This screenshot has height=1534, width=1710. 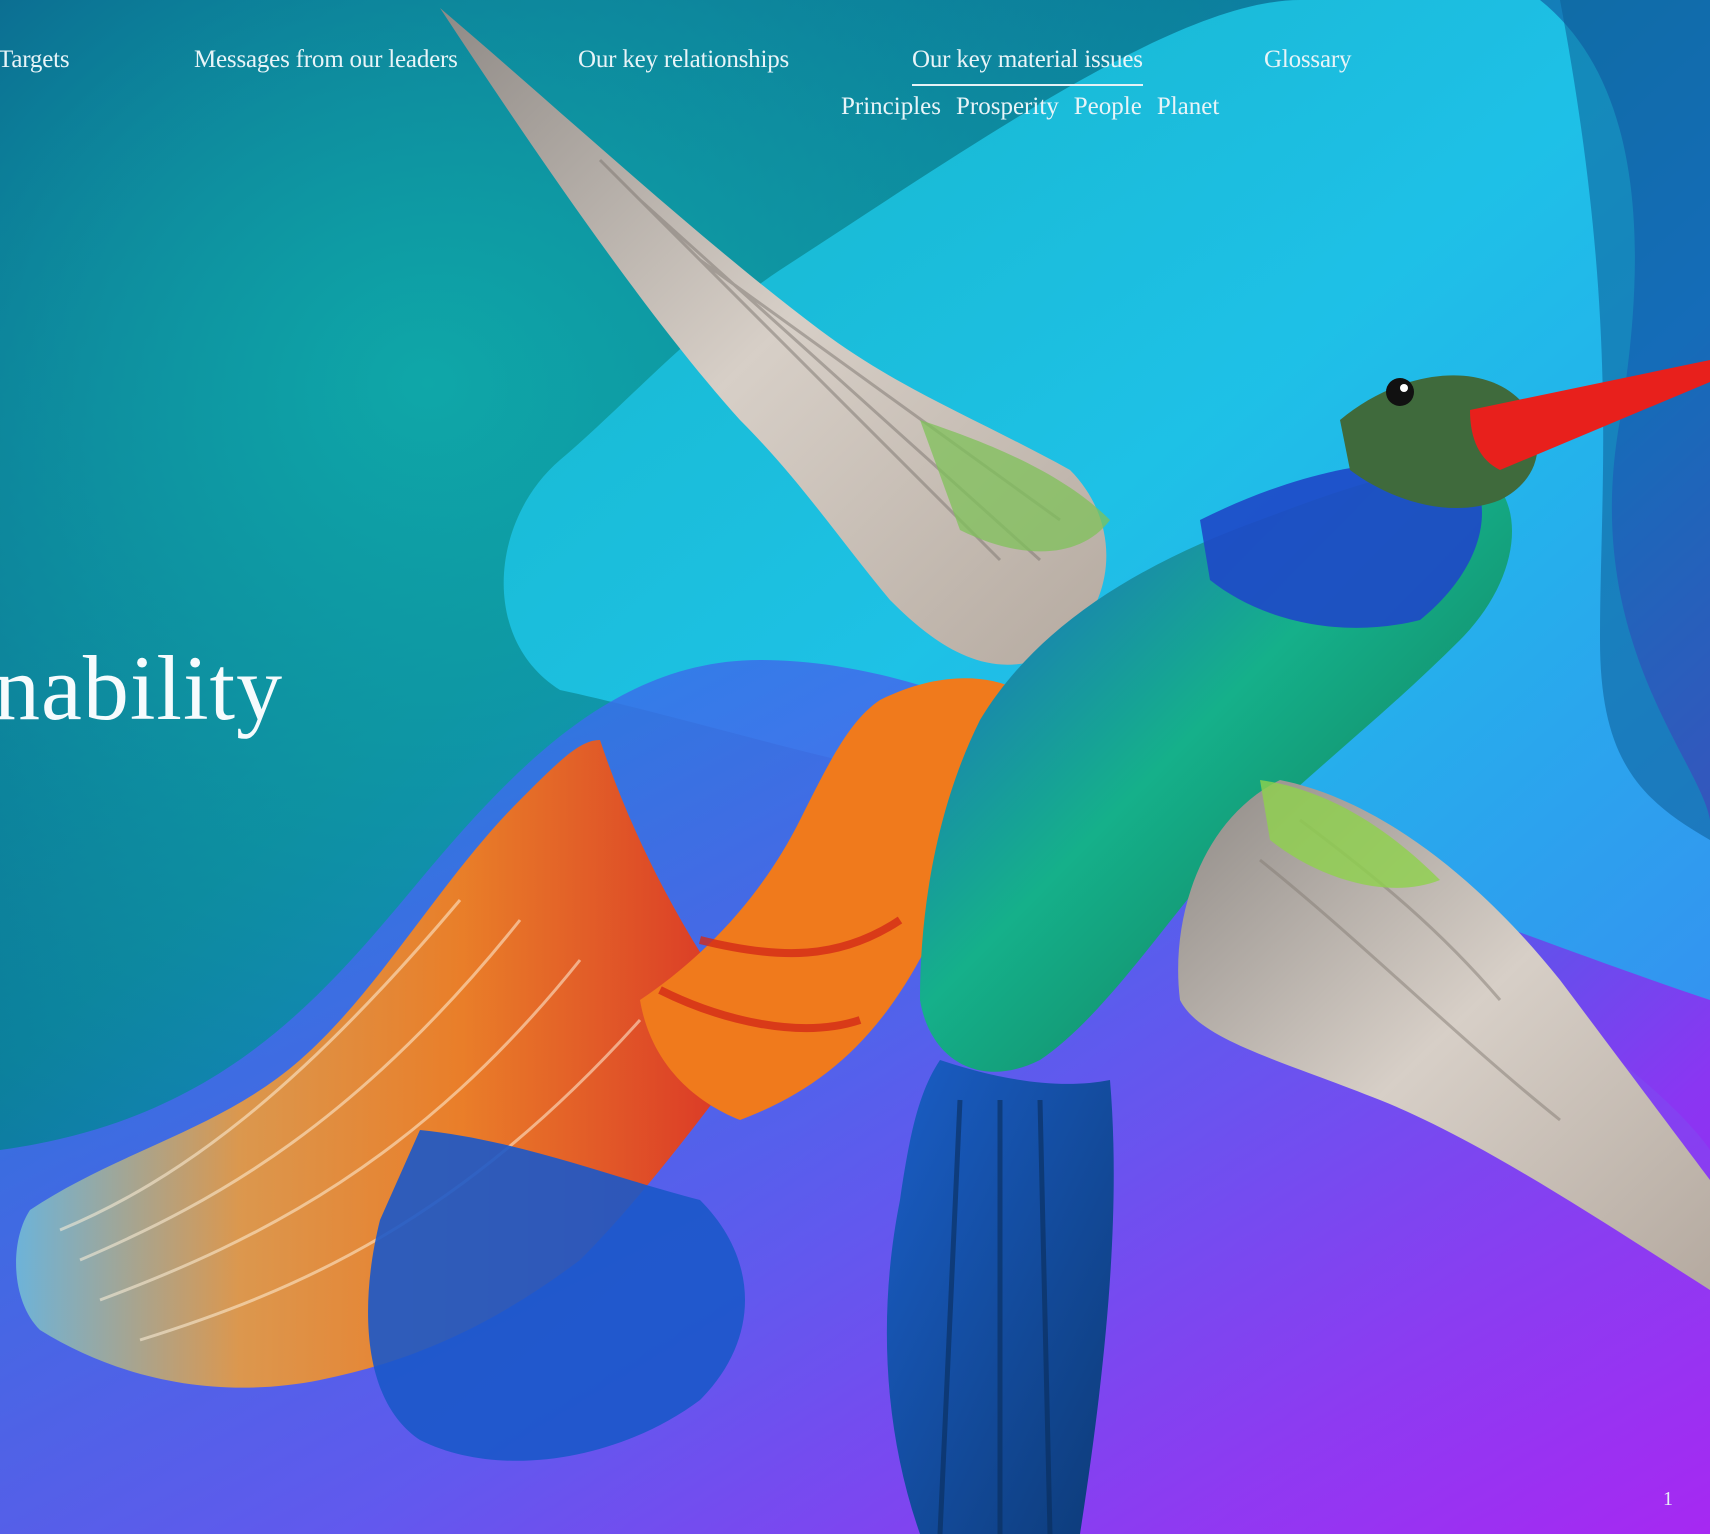 I want to click on page-number: 1, so click(x=1668, y=1499).